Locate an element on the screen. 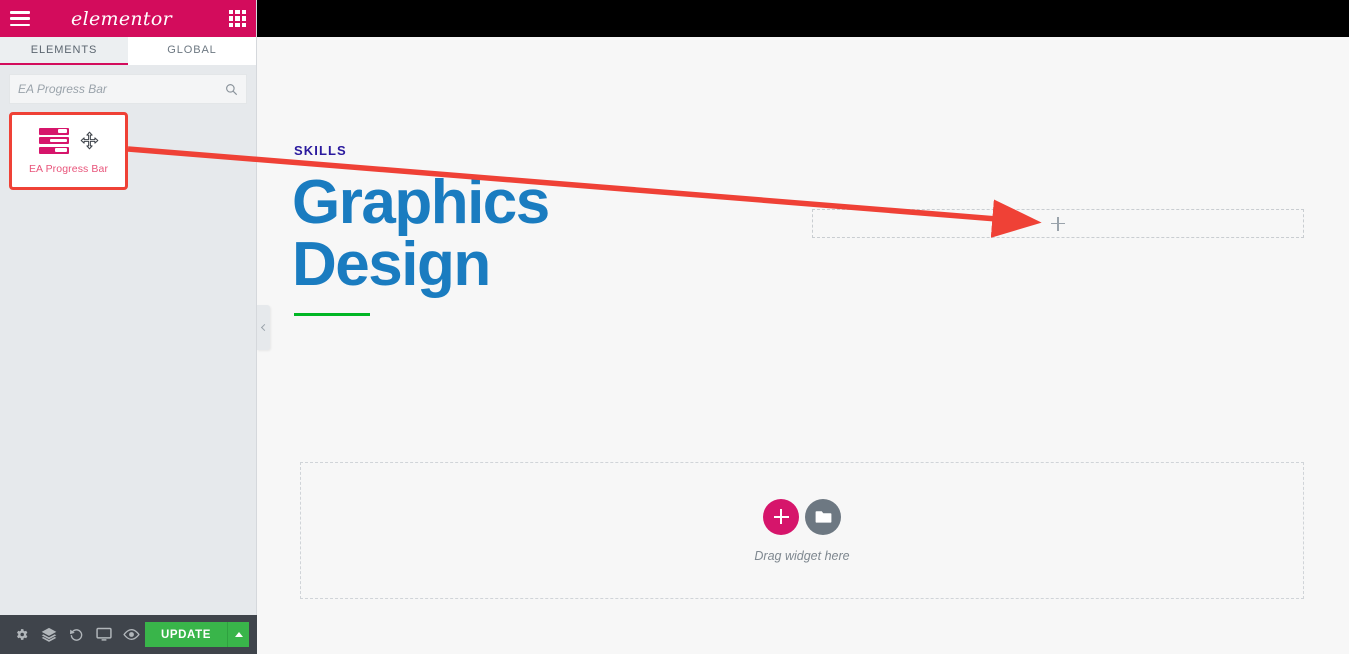 The width and height of the screenshot is (1349, 654). panel-tabs: ELEMENTS GLOBAL is located at coordinates (128, 51).